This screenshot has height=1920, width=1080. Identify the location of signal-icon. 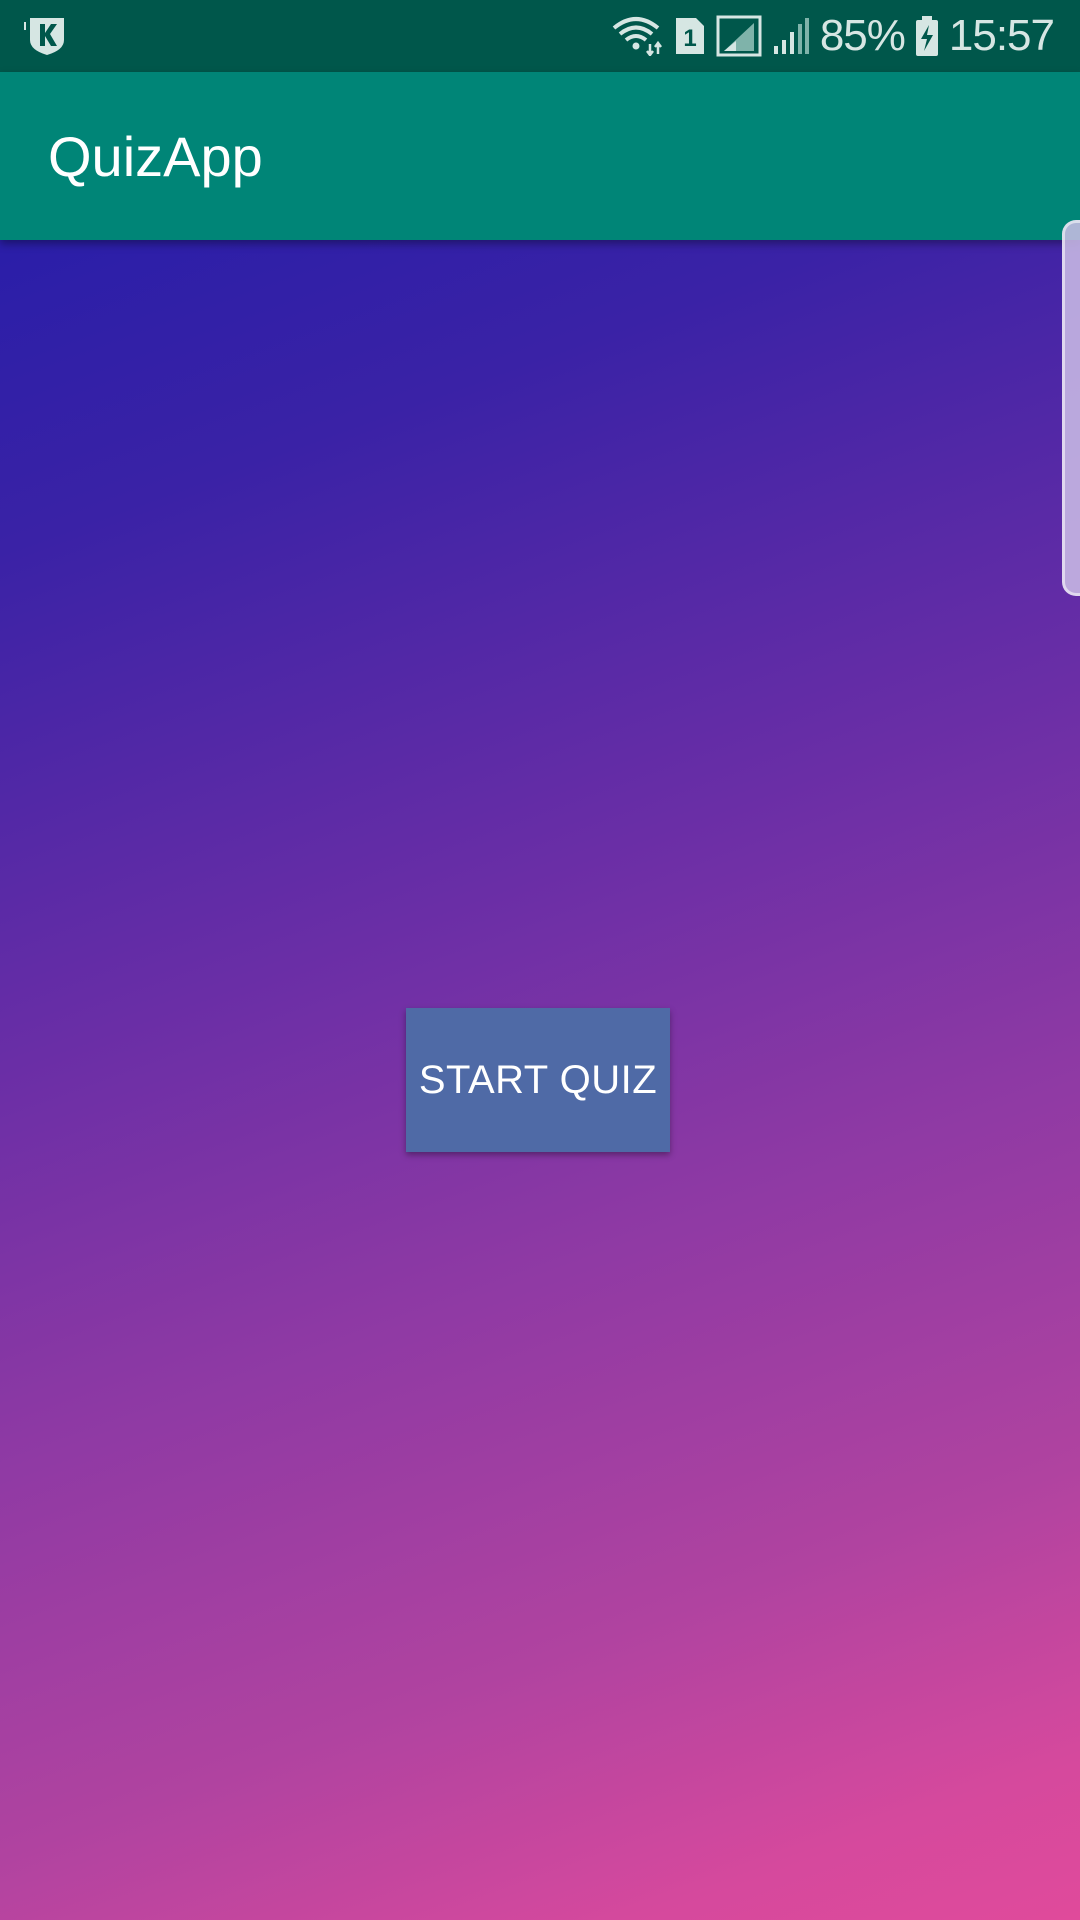
(739, 36).